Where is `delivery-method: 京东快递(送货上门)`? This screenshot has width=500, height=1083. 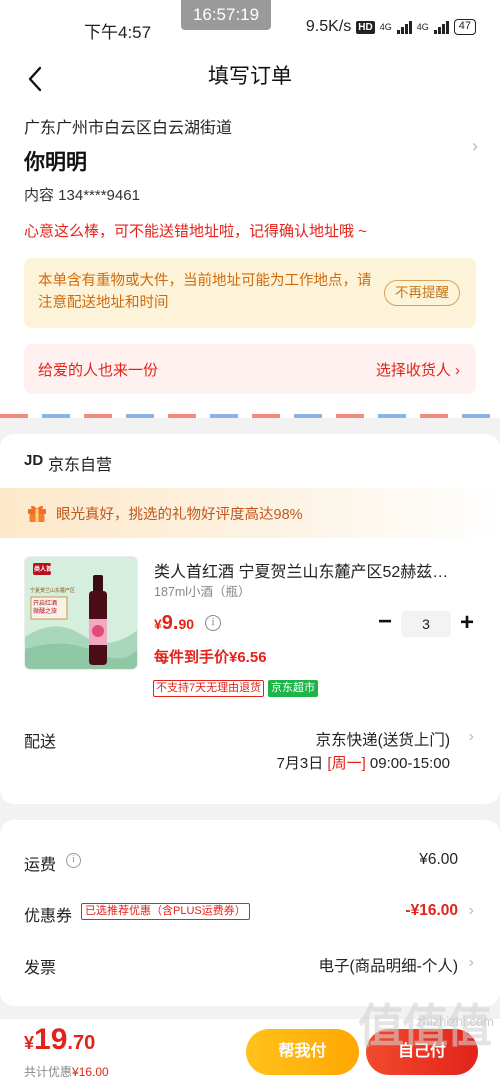
delivery-method: 京东快递(送货上门) is located at coordinates (383, 739).